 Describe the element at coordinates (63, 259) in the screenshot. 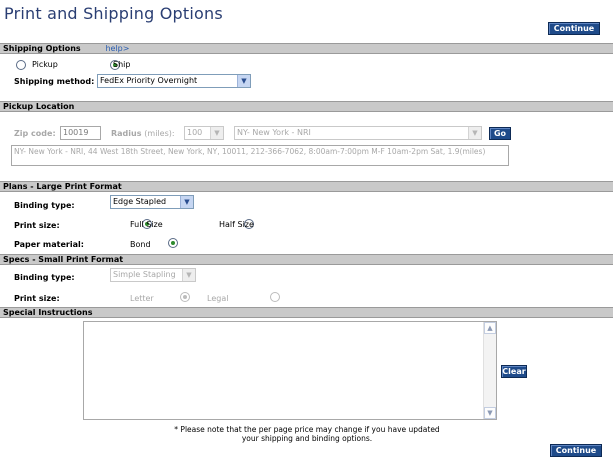

I see `specs-small-format-title: Specs - Small Print Format` at that location.